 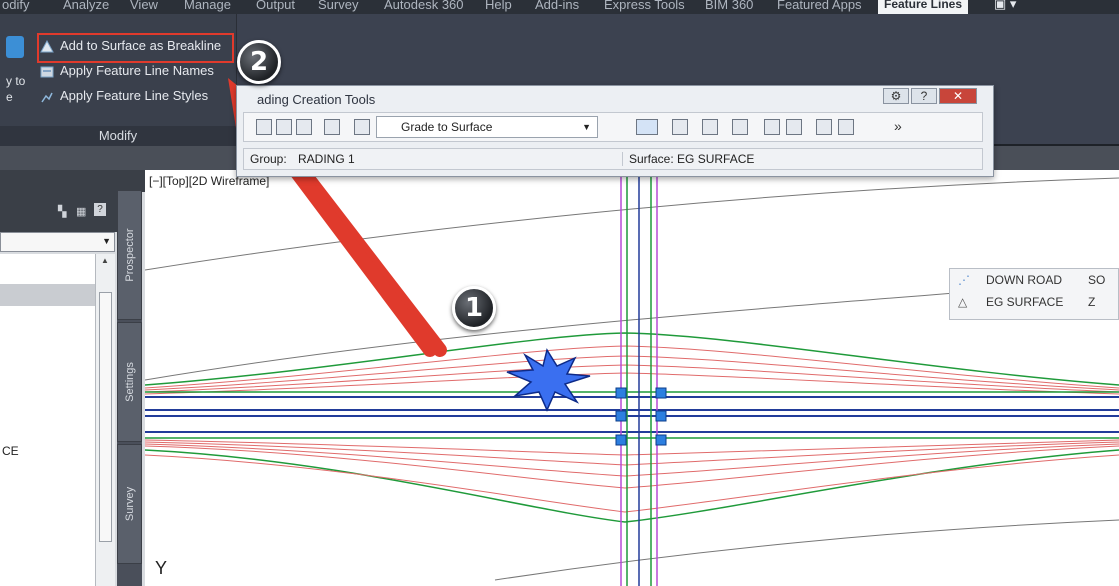 I want to click on info-row2-value: Z, so click(x=1092, y=302).